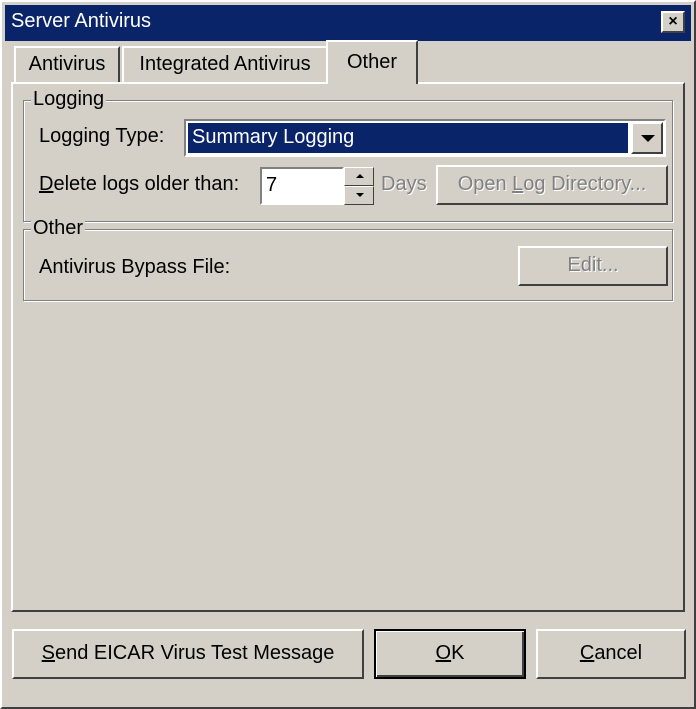 Image resolution: width=696 pixels, height=709 pixels. Describe the element at coordinates (485, 184) in the screenshot. I see `open-log-directory-pre: Open` at that location.